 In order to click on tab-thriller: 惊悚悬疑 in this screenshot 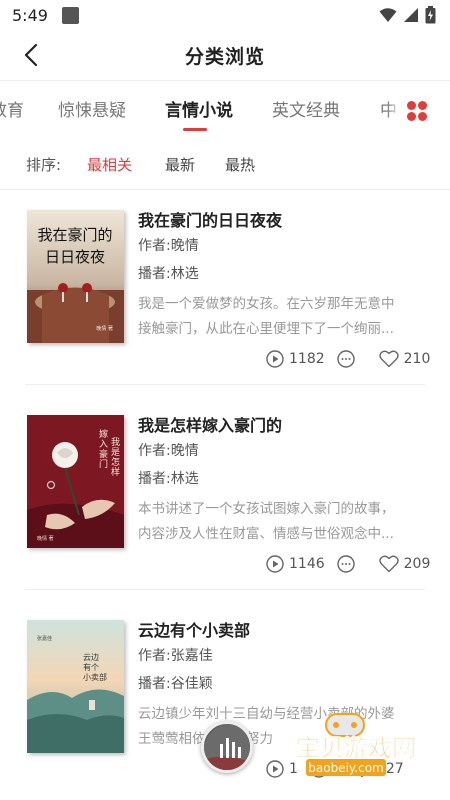, I will do `click(92, 108)`.